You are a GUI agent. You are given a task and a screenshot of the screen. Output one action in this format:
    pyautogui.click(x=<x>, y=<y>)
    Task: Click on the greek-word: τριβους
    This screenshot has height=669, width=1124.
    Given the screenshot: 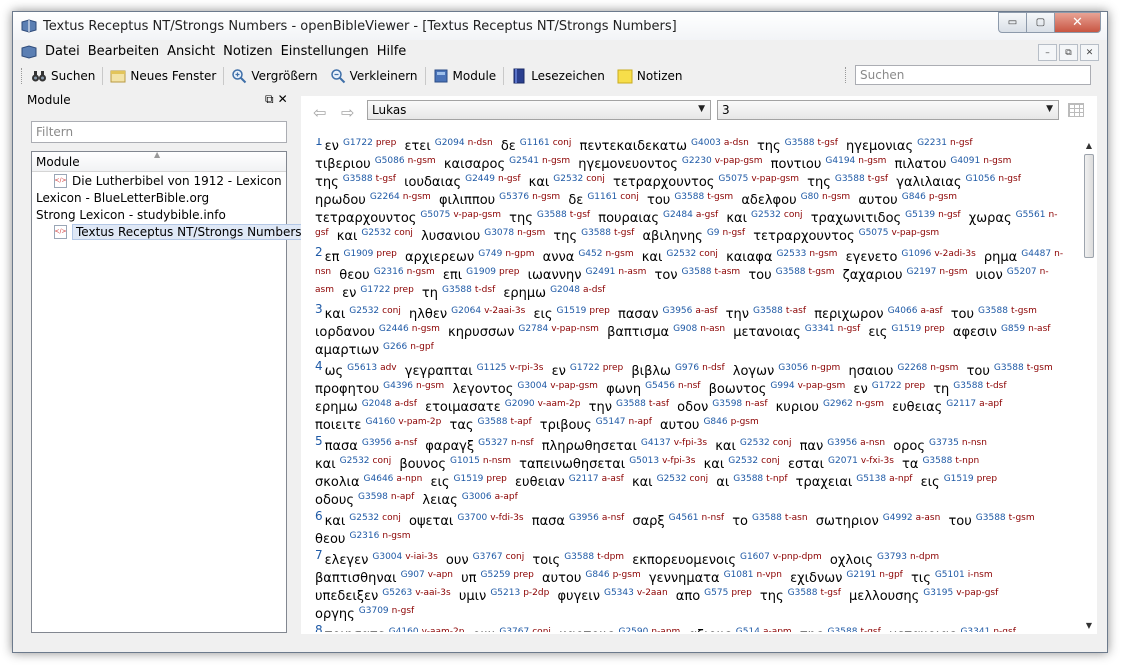 What is the action you would take?
    pyautogui.click(x=566, y=425)
    